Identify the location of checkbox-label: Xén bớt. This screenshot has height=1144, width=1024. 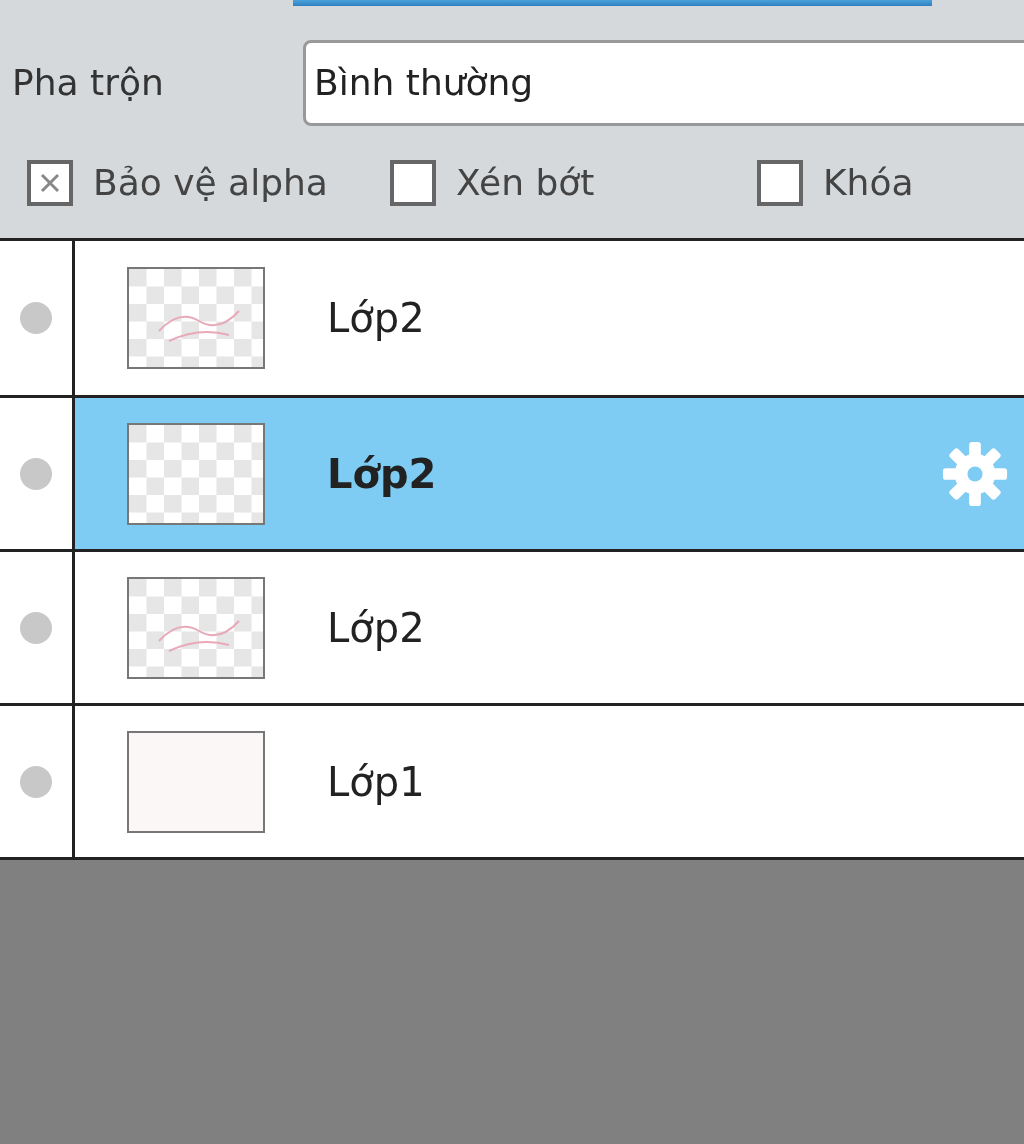
(525, 183).